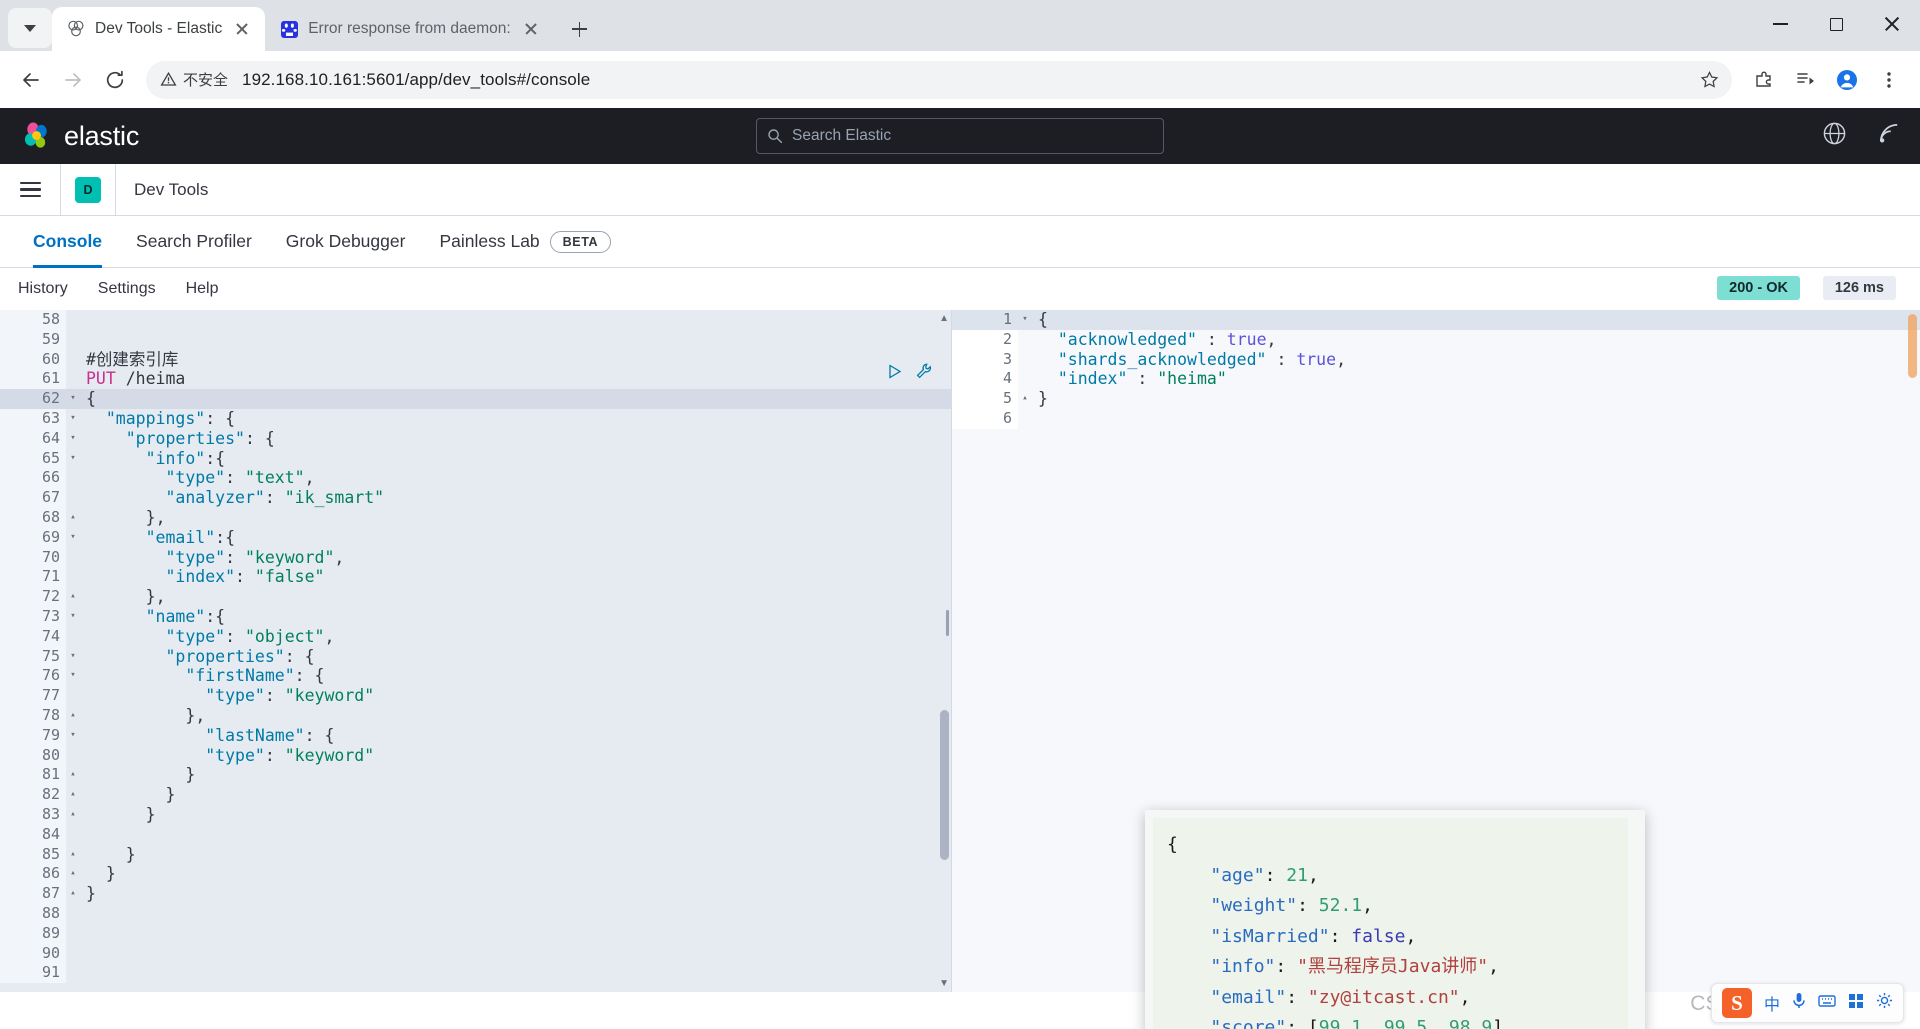  I want to click on back-button, so click(31, 80).